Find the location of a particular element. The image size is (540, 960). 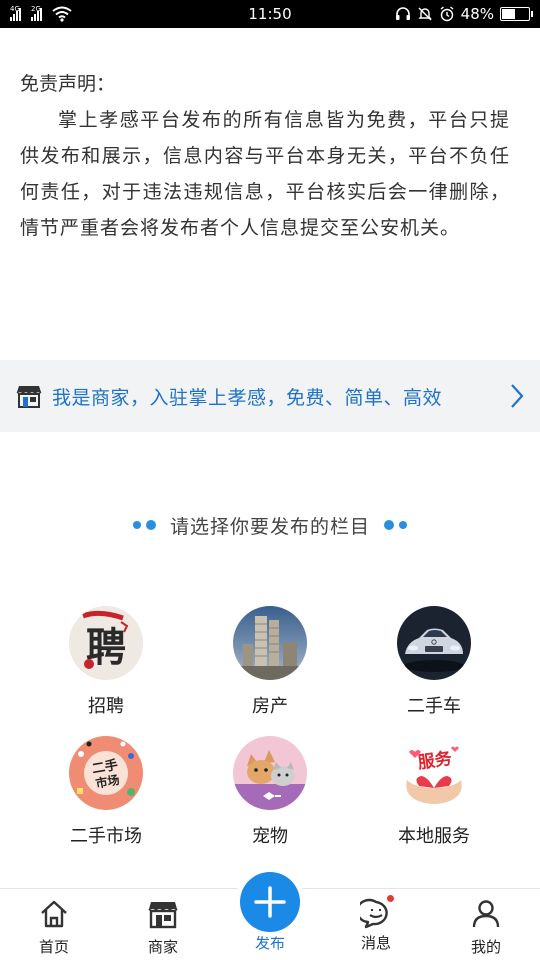

plus-icon is located at coordinates (270, 902).